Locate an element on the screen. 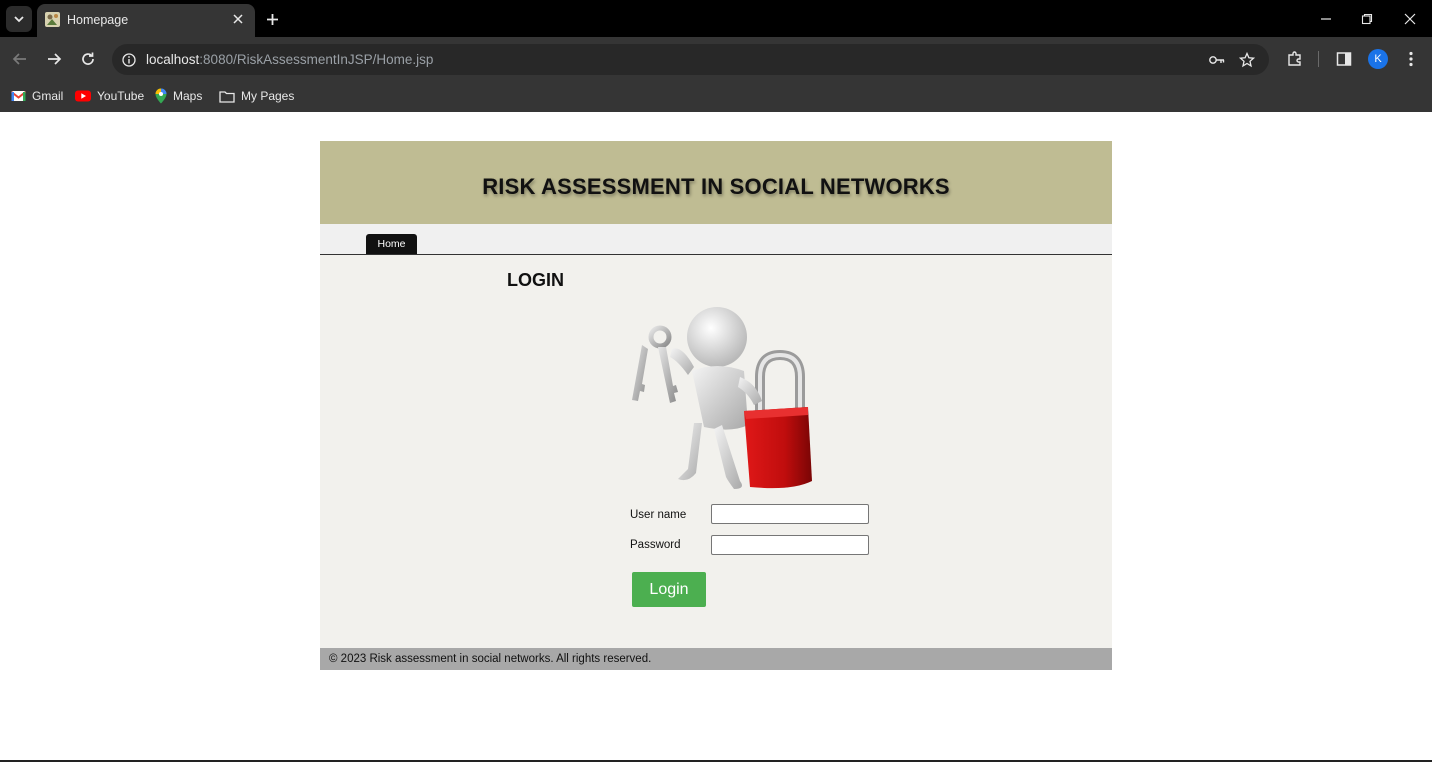 This screenshot has height=762, width=1432. password-key-button is located at coordinates (1217, 60).